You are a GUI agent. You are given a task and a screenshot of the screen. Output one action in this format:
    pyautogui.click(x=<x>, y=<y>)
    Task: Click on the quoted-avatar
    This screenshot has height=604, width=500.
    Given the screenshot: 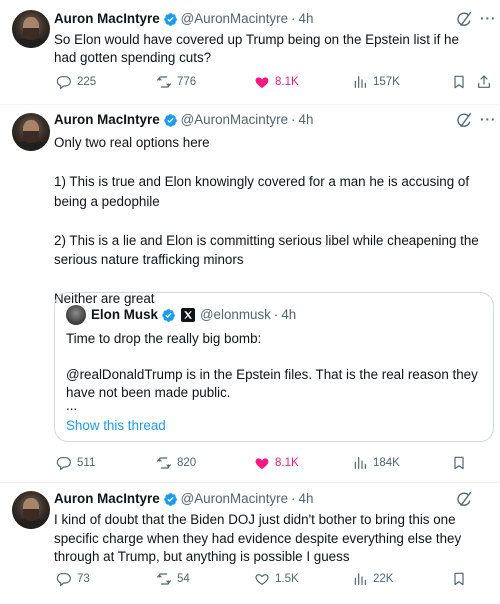 What is the action you would take?
    pyautogui.click(x=76, y=315)
    